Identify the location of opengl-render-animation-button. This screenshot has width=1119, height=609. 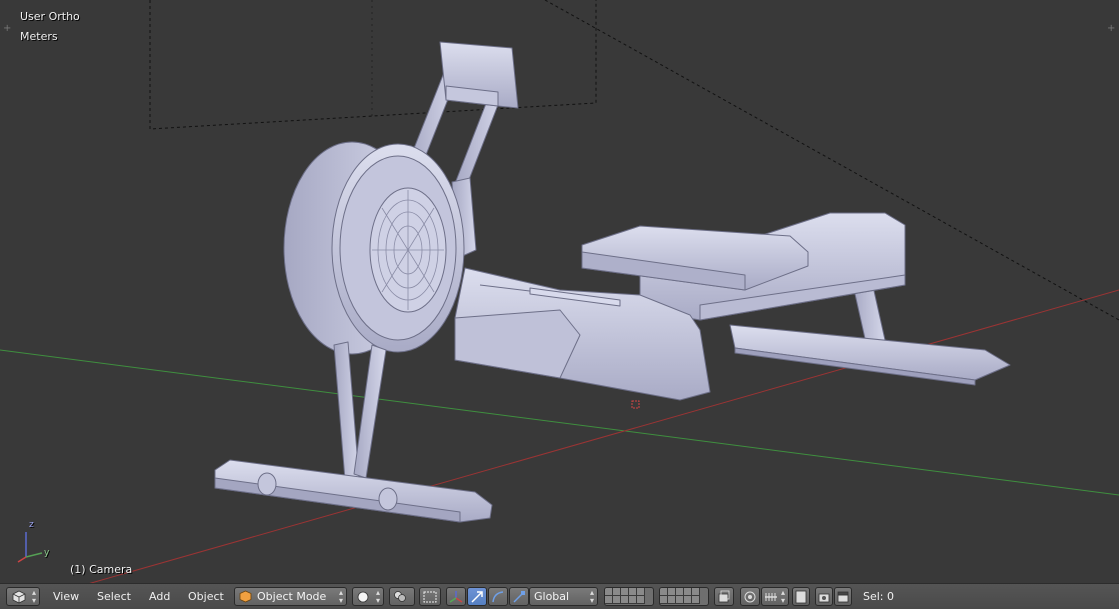
(843, 596).